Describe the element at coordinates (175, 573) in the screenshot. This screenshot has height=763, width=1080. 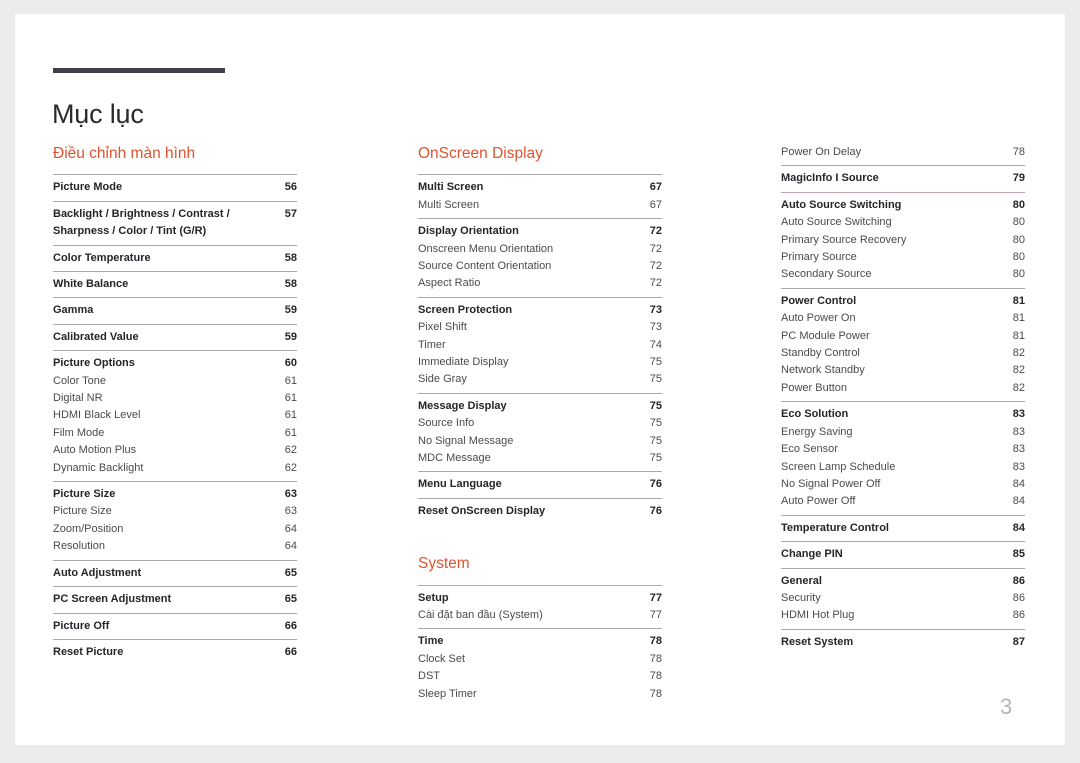
I see `toc-entry-major: Auto Adjustment 65` at that location.